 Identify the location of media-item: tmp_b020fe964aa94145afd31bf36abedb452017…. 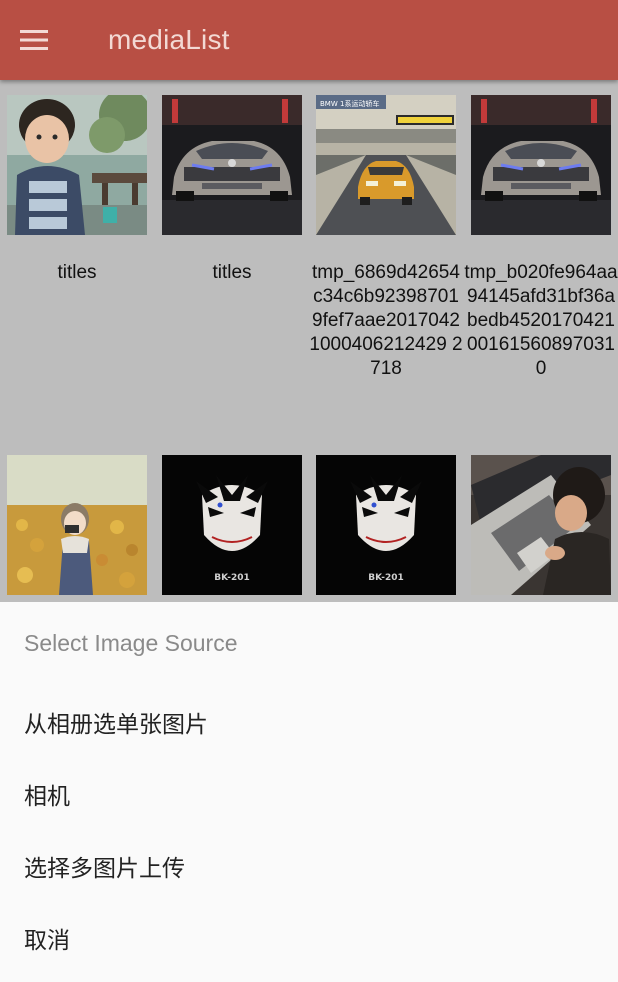
(541, 238).